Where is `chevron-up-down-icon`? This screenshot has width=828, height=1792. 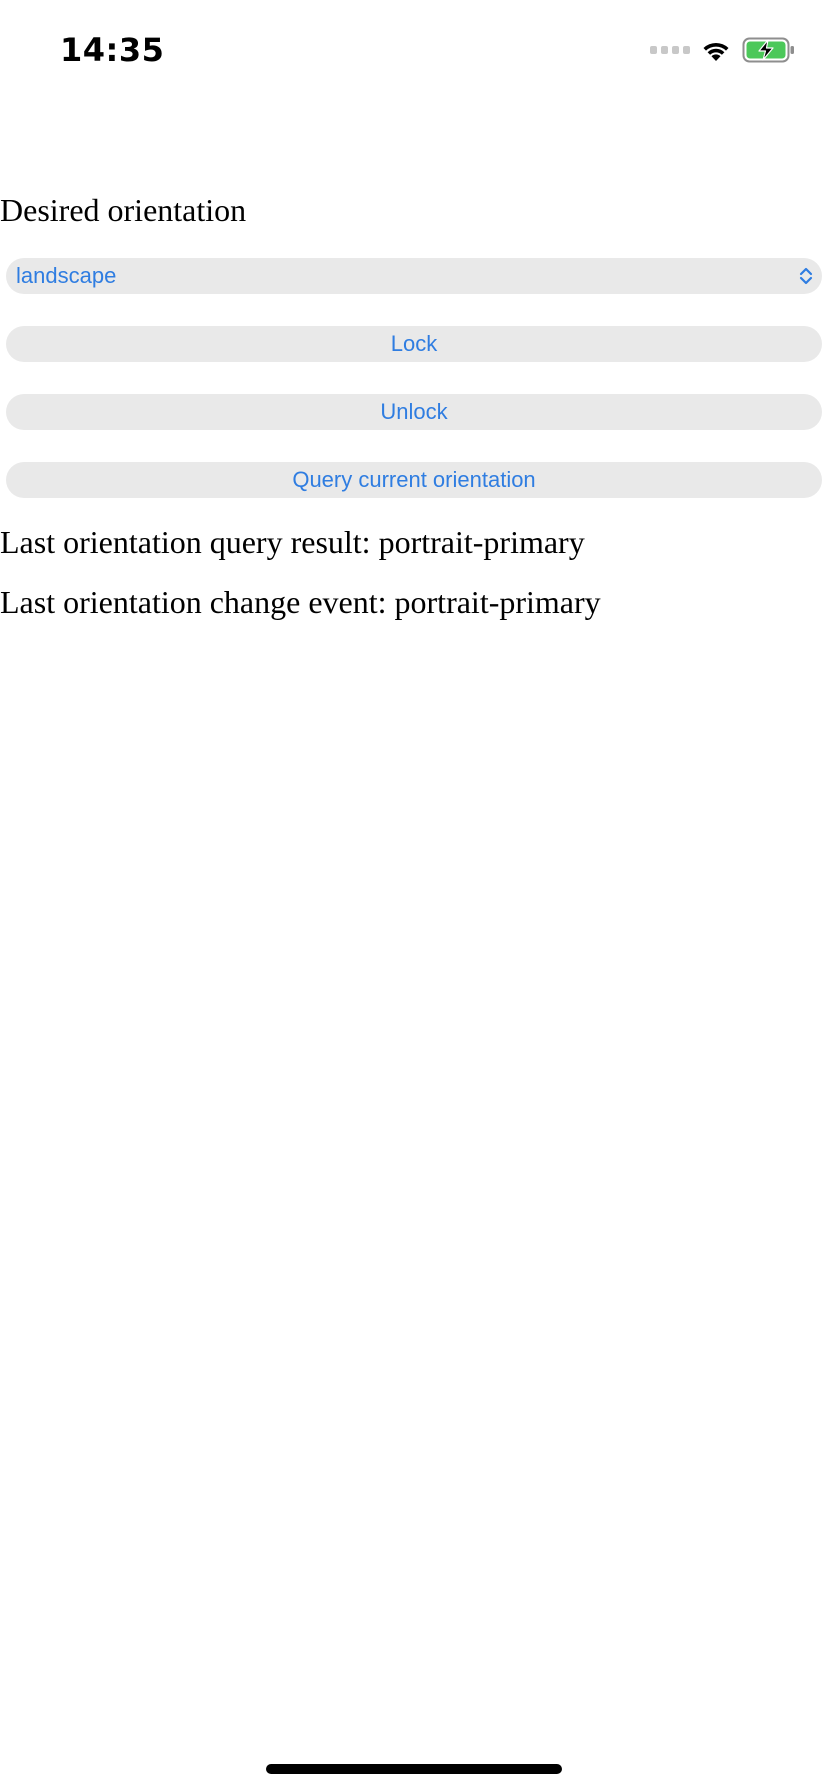 chevron-up-down-icon is located at coordinates (806, 276).